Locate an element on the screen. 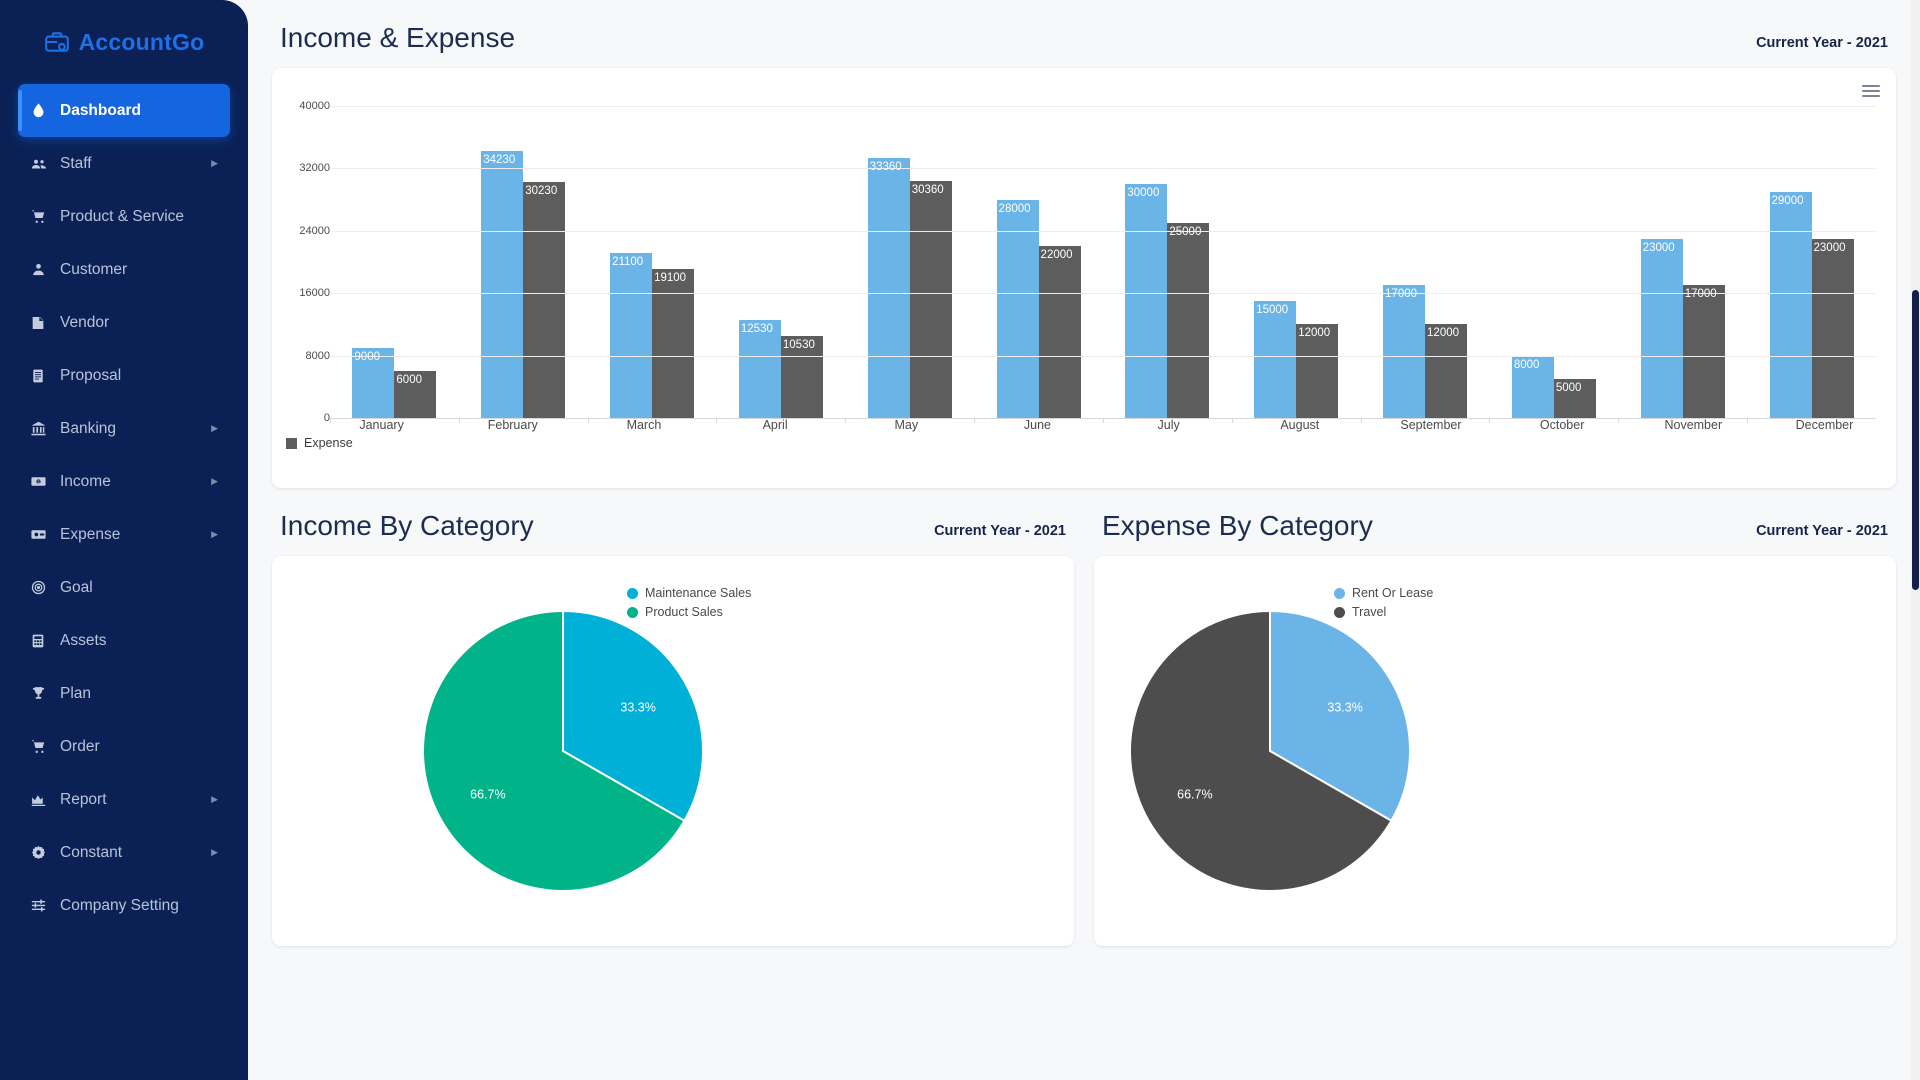 The image size is (1920, 1080). bar-expense: 6000 is located at coordinates (415, 394).